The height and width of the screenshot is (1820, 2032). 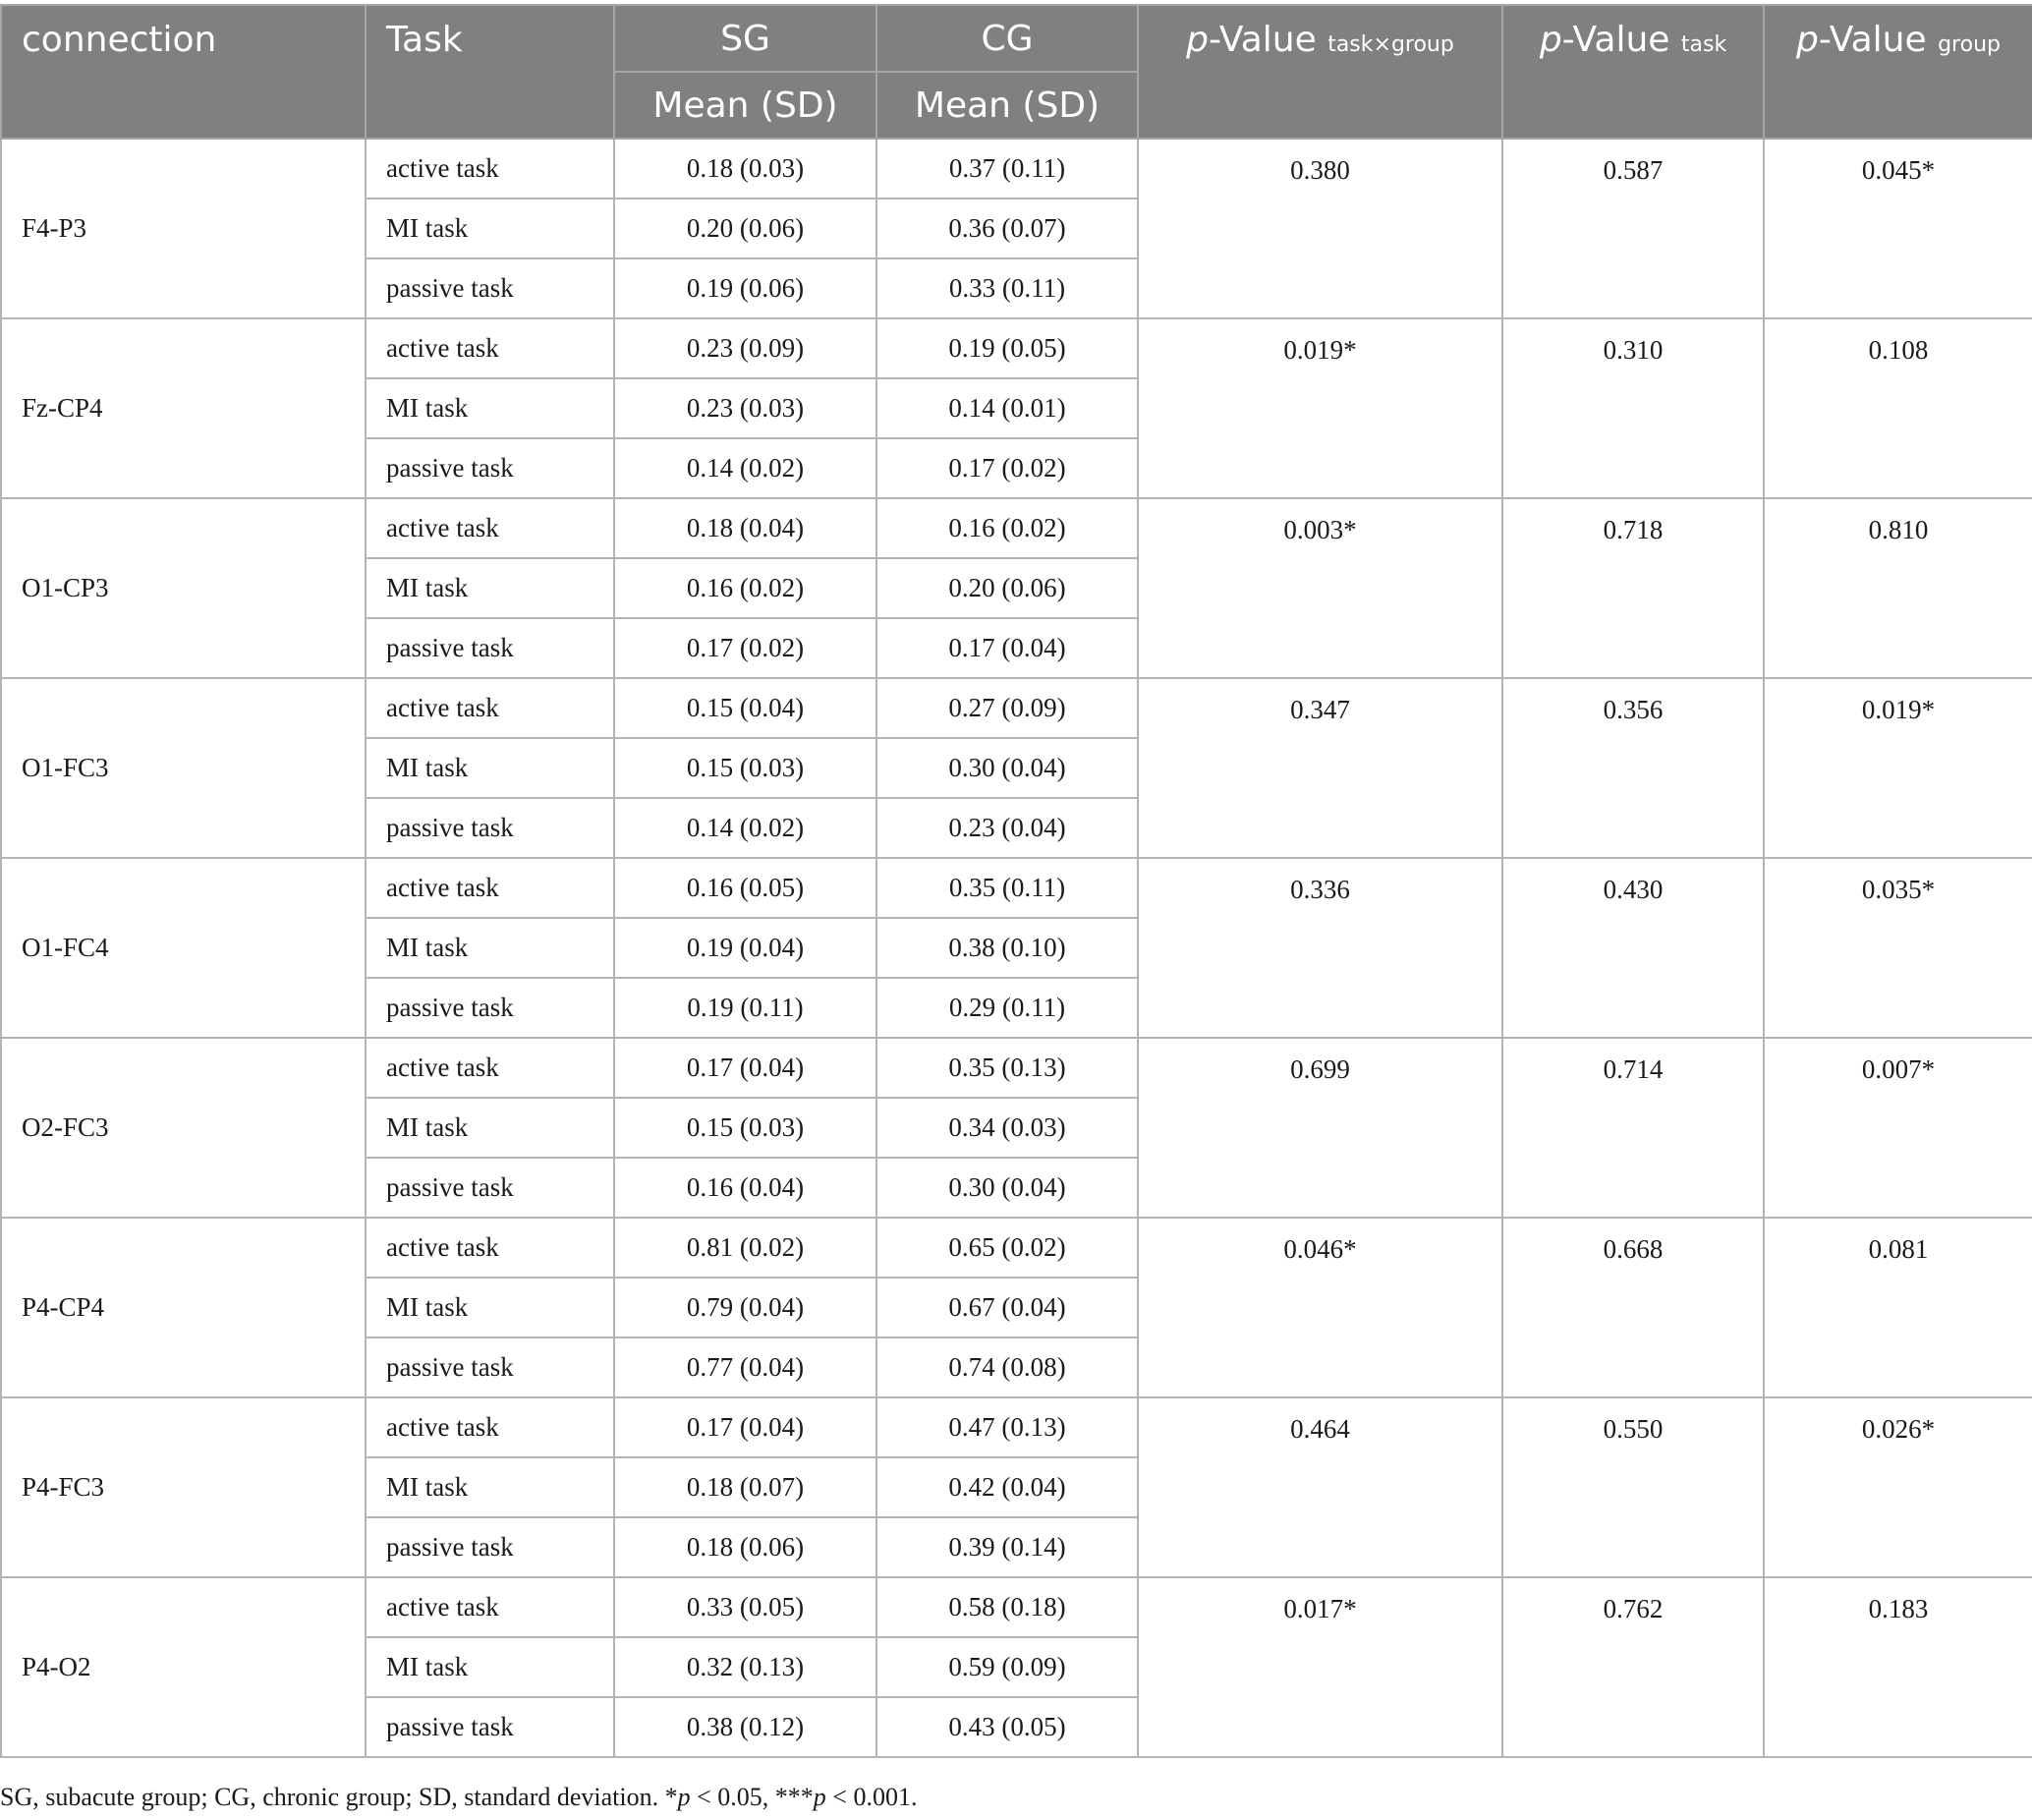 I want to click on cg-mean-sd-cell: 0.42 (0.04), so click(x=1007, y=1487).